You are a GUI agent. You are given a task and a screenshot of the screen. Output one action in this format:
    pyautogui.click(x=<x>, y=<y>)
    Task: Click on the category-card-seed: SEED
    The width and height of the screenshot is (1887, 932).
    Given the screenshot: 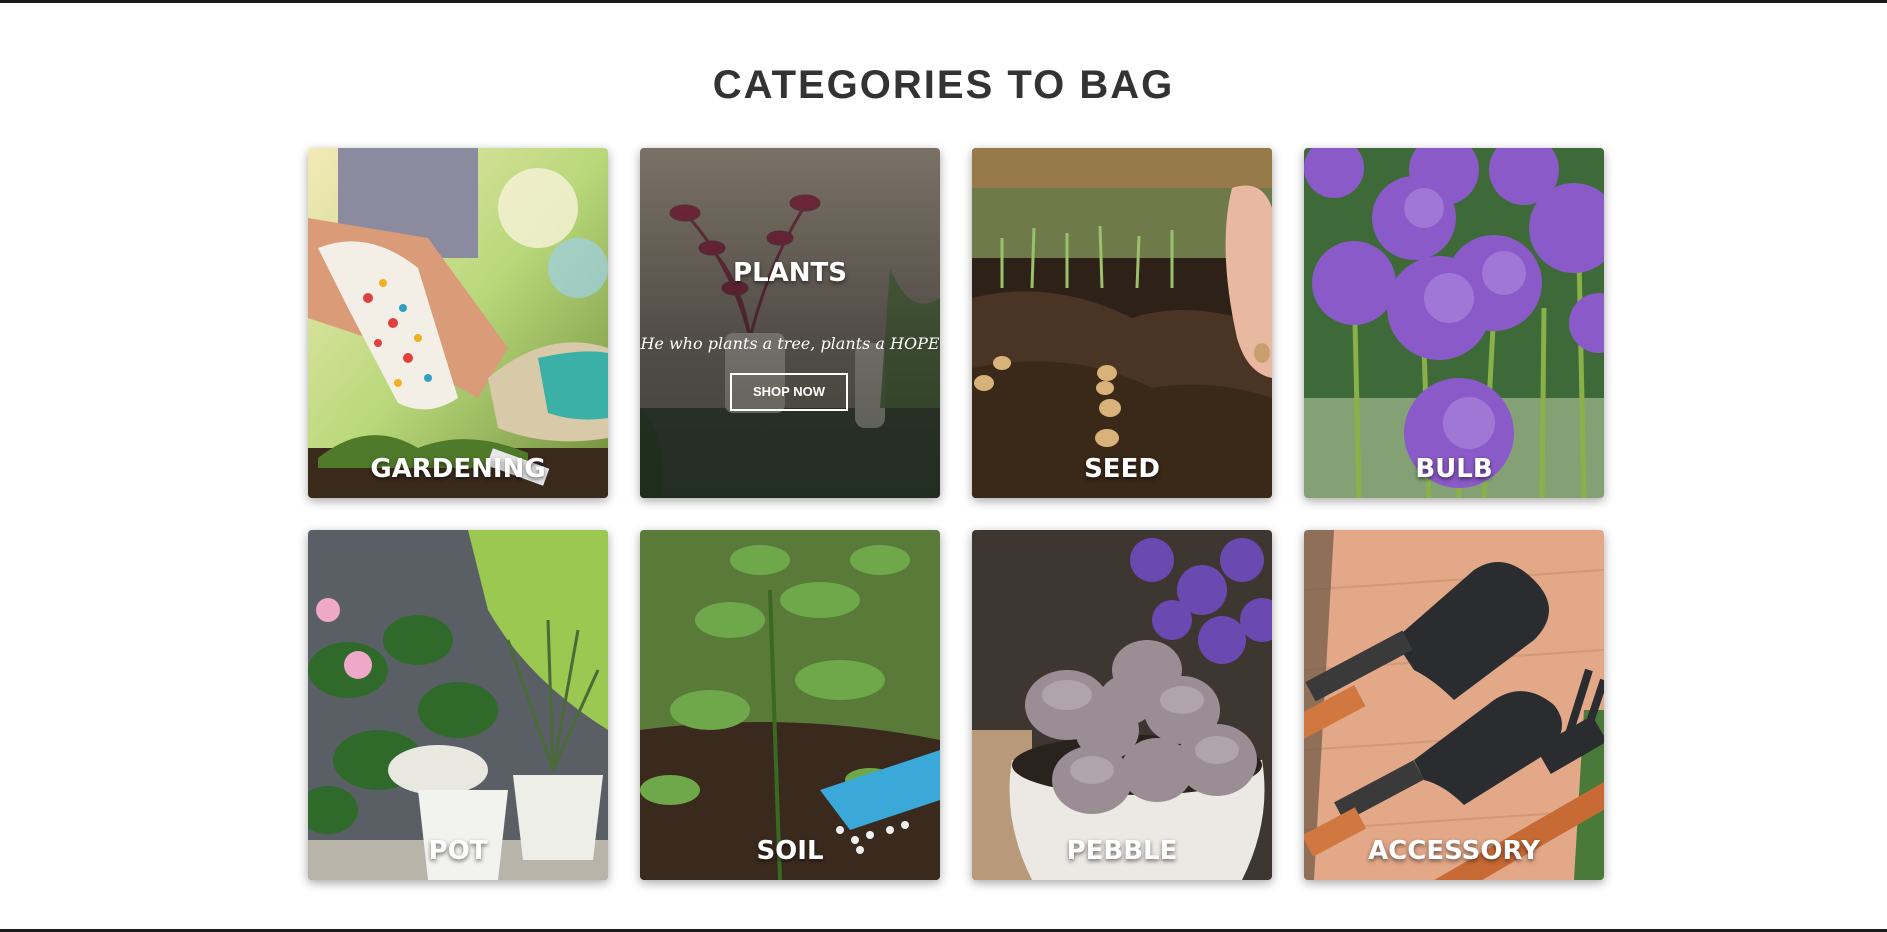 What is the action you would take?
    pyautogui.click(x=1122, y=323)
    